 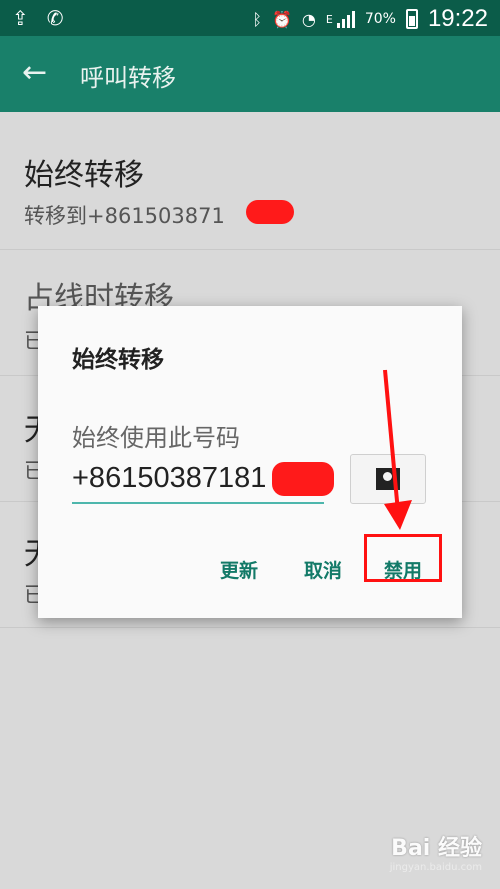 I want to click on watermark-url: jingyan.baidu.com, so click(x=435, y=867).